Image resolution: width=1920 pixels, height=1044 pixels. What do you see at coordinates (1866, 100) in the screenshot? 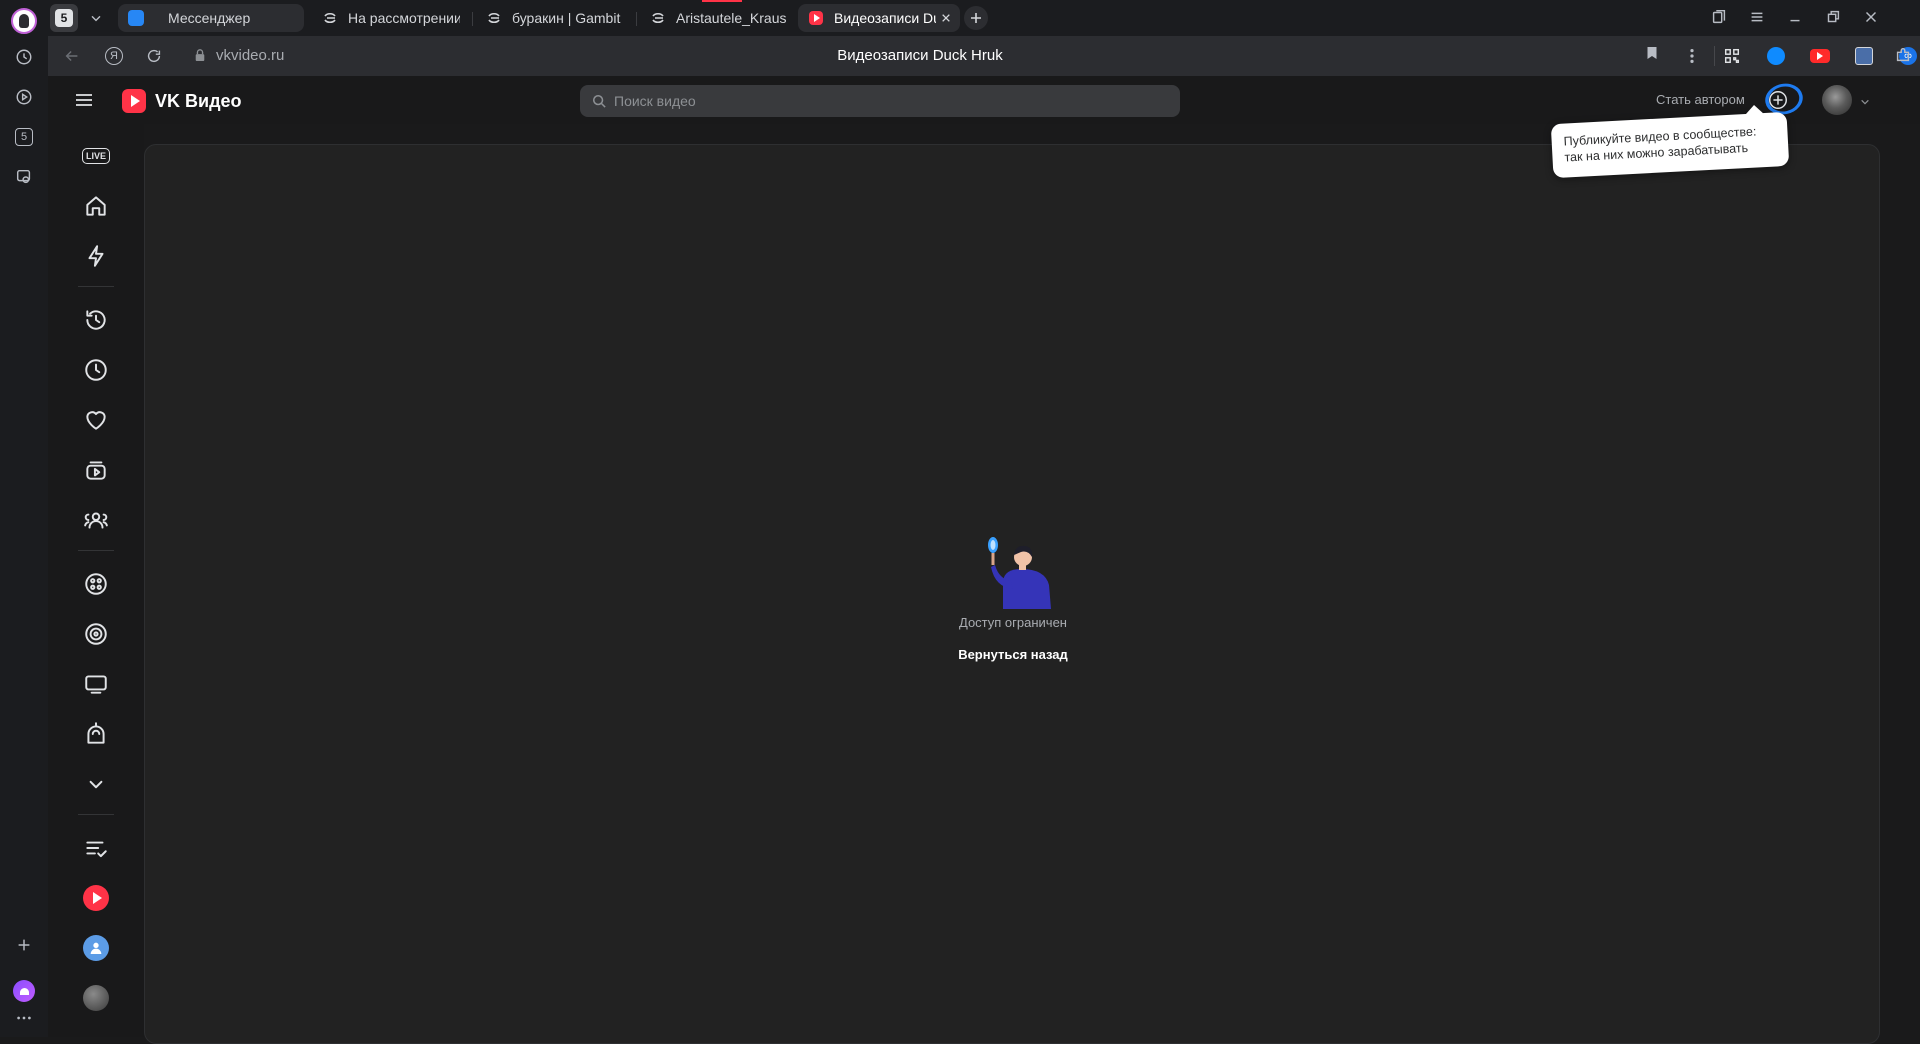
I see `avatar-chevron-down-icon` at bounding box center [1866, 100].